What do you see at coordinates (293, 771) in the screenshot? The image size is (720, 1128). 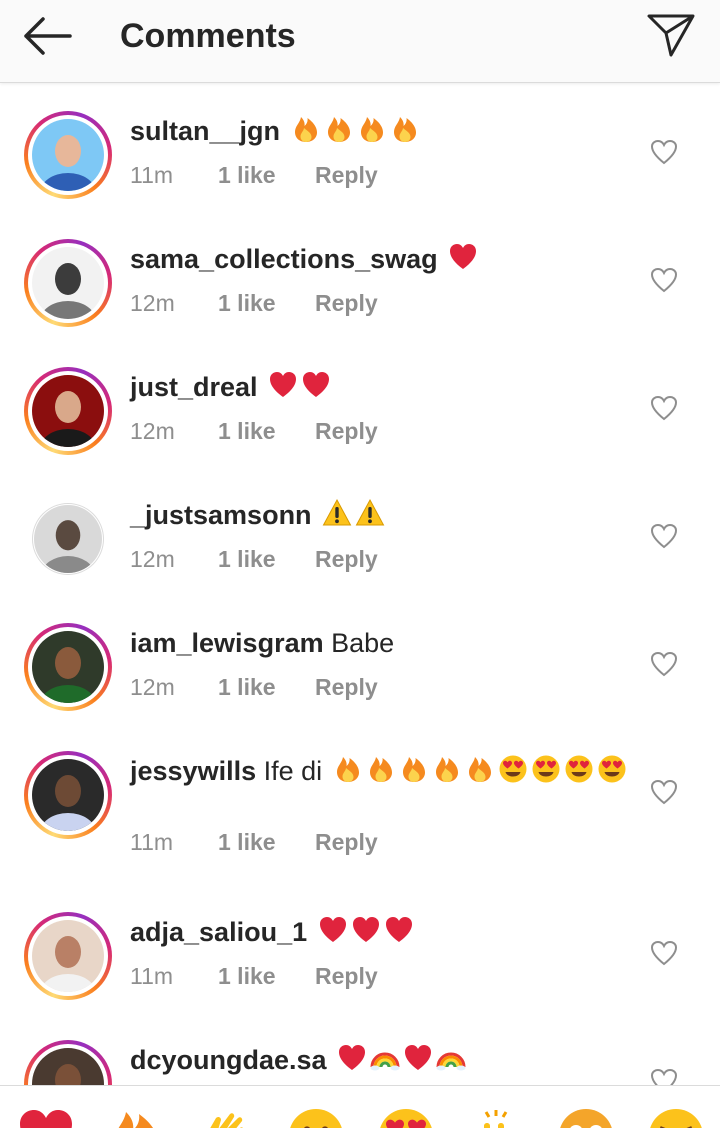 I see `comment-body: Ife di` at bounding box center [293, 771].